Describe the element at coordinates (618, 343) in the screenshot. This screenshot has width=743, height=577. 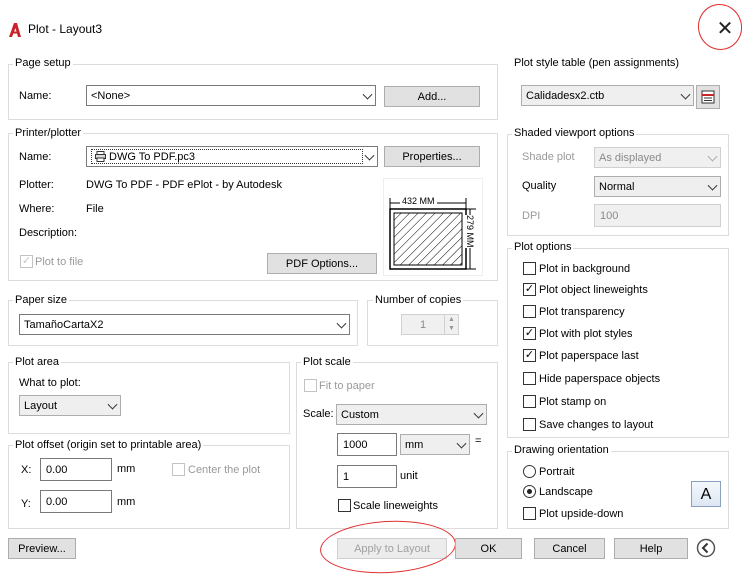
I see `plot-options-group` at that location.